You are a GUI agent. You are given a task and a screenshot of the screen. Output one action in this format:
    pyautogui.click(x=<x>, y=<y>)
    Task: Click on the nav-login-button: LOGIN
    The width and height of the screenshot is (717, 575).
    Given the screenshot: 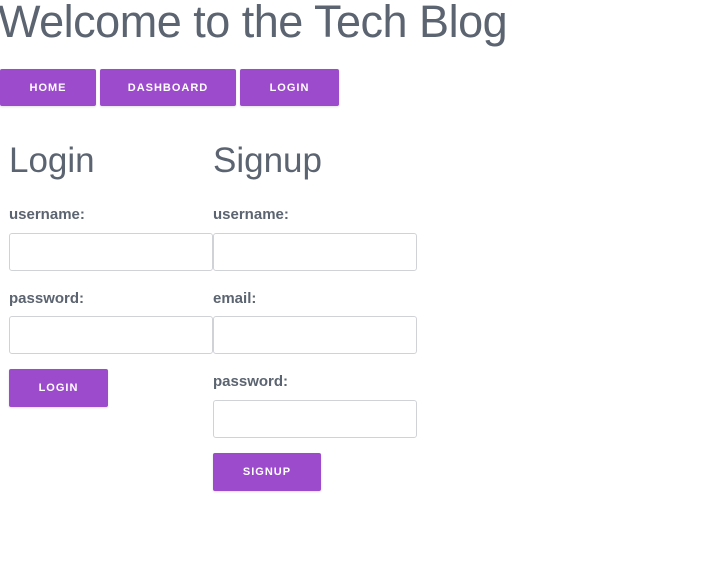 What is the action you would take?
    pyautogui.click(x=289, y=87)
    